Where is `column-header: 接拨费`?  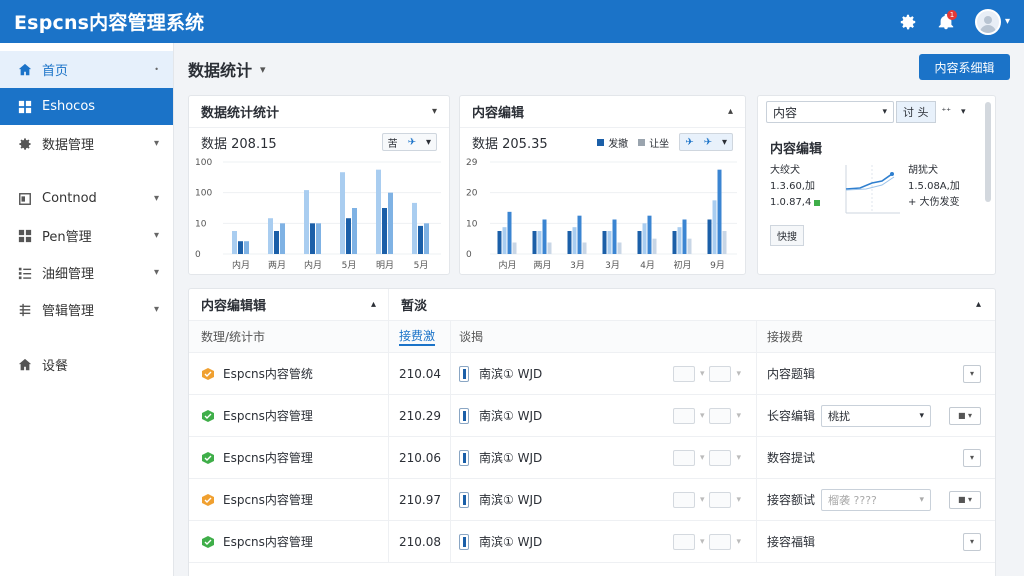
column-header: 接拨费 is located at coordinates (785, 336).